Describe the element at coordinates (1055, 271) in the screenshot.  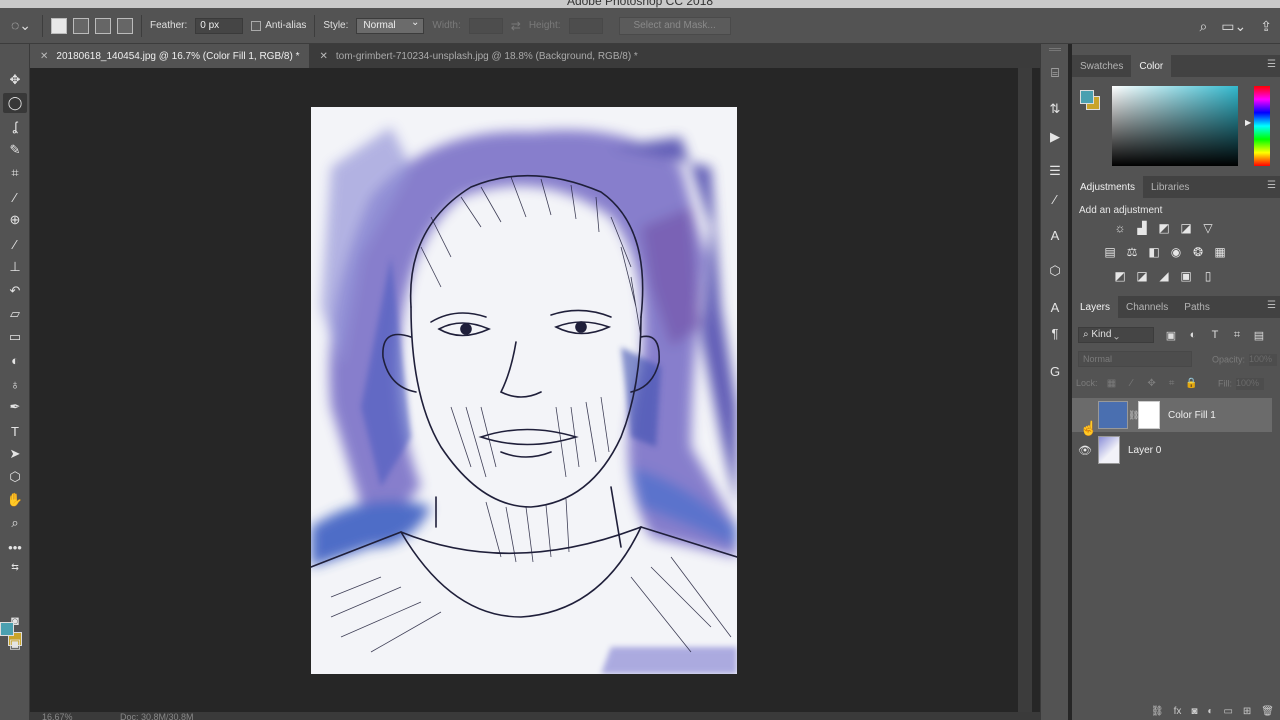
I see `3d-icon: ⬡` at that location.